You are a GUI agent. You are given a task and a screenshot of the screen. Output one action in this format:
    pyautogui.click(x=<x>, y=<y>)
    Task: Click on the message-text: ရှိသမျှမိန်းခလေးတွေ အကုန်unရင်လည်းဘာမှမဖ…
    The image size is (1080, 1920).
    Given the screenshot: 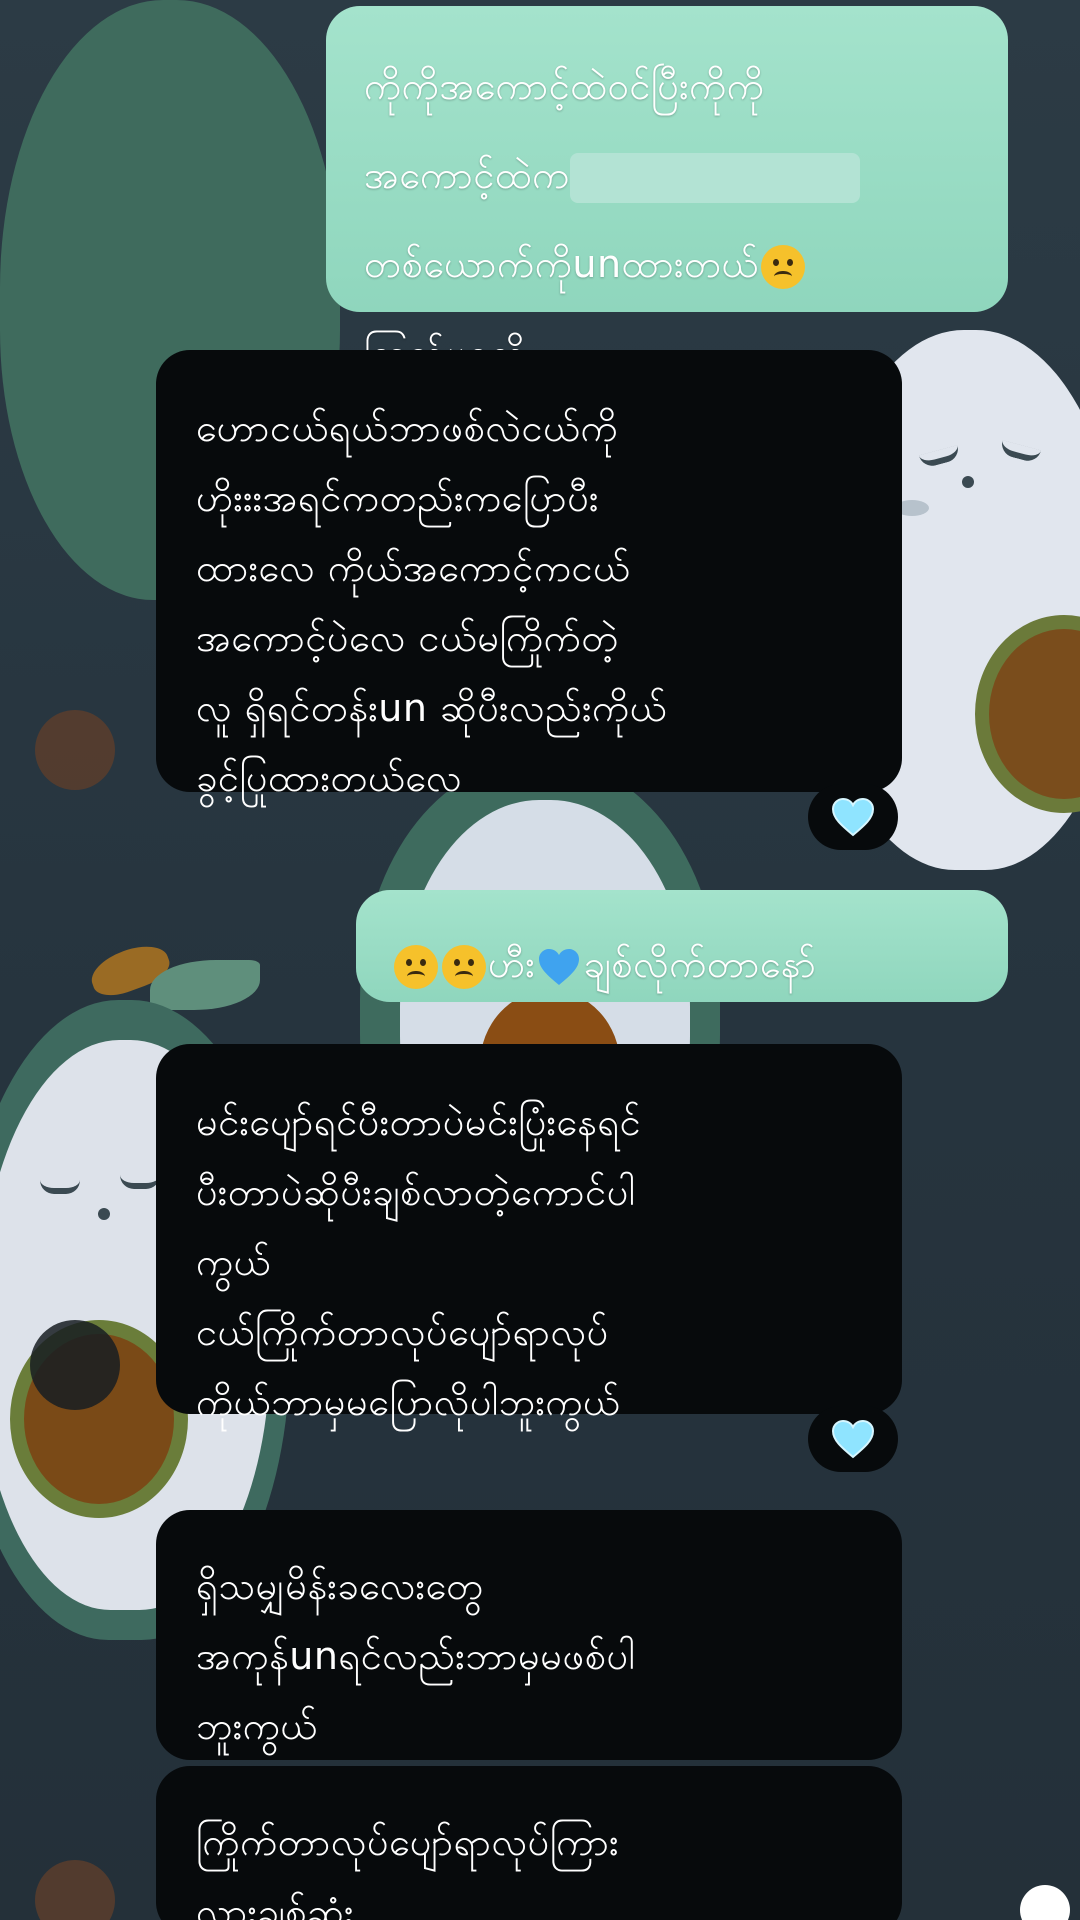 What is the action you would take?
    pyautogui.click(x=416, y=1656)
    